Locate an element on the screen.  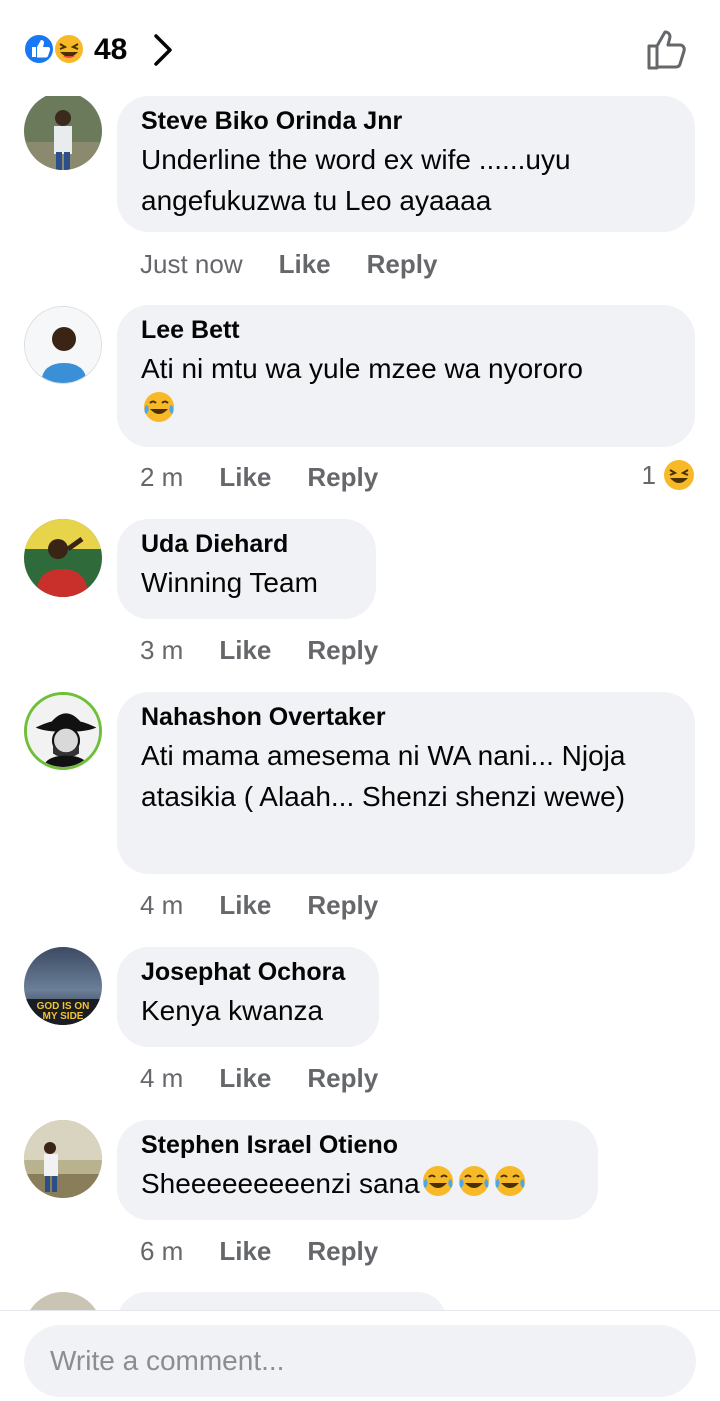
reaction-icons is located at coordinates (57, 49).